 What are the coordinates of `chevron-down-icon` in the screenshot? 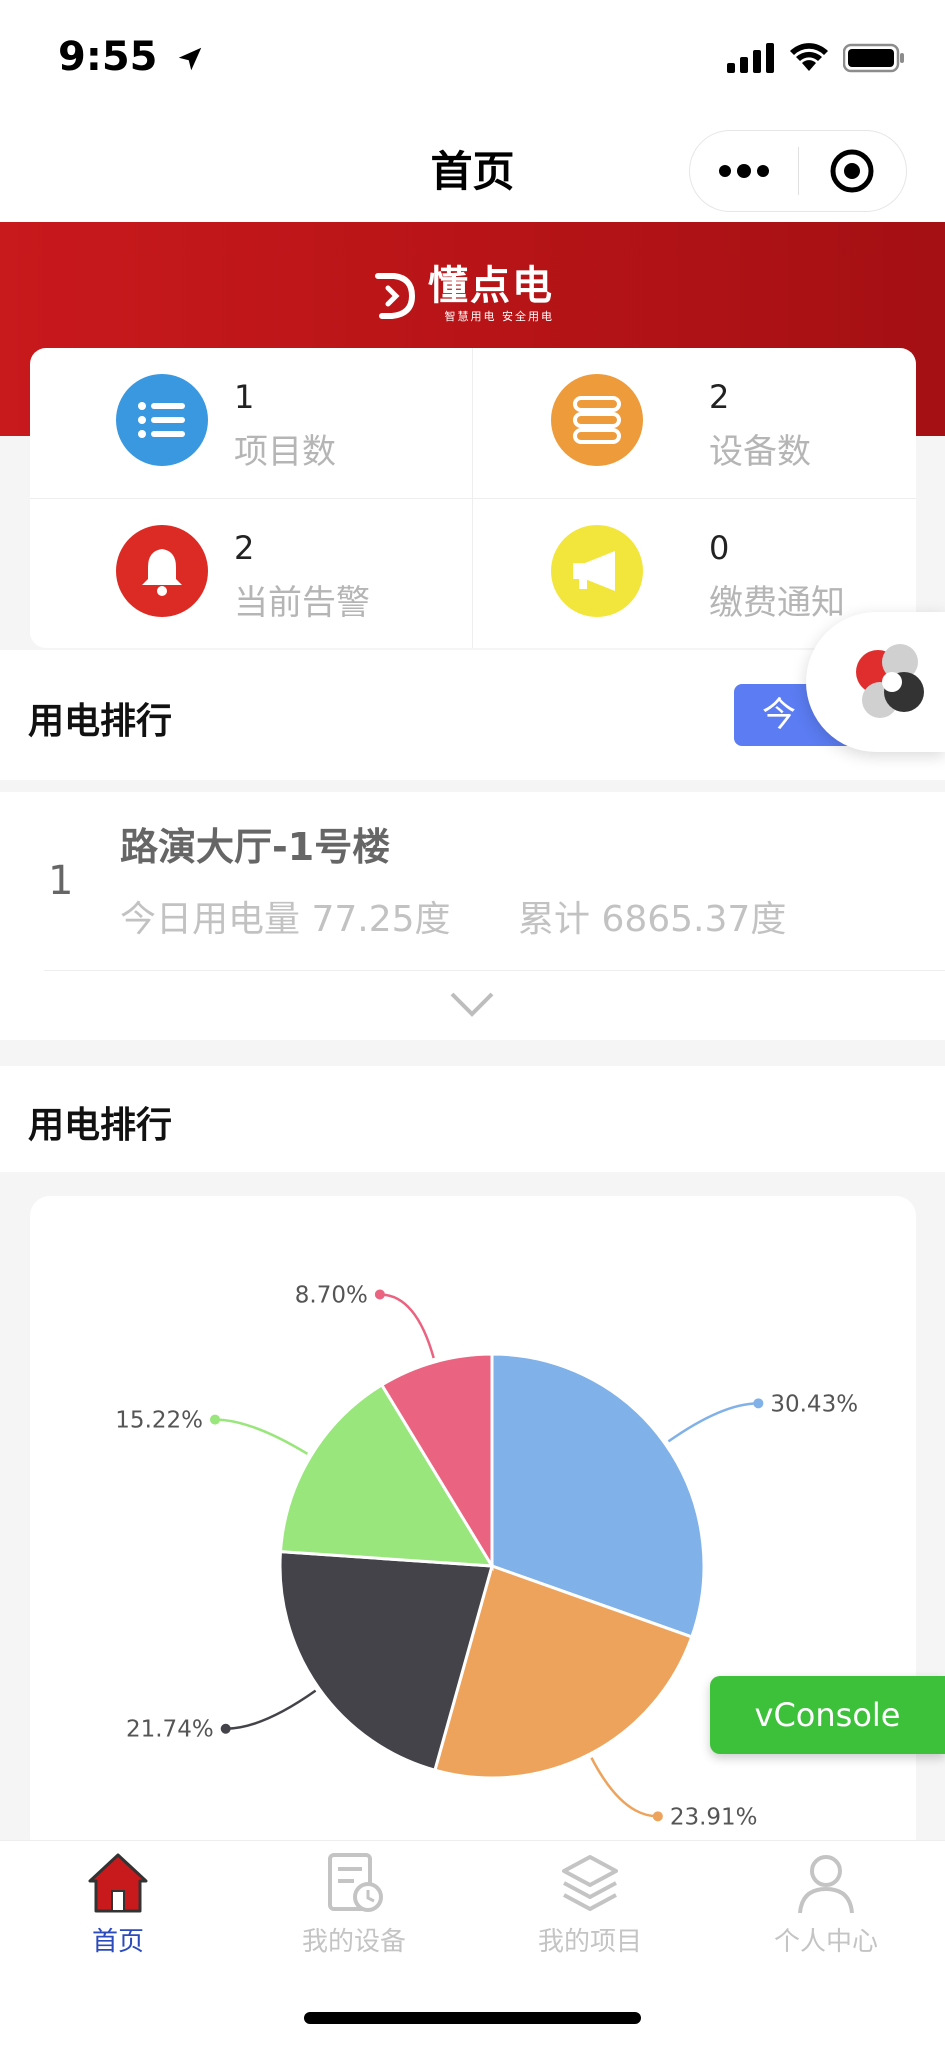 It's located at (472, 1005).